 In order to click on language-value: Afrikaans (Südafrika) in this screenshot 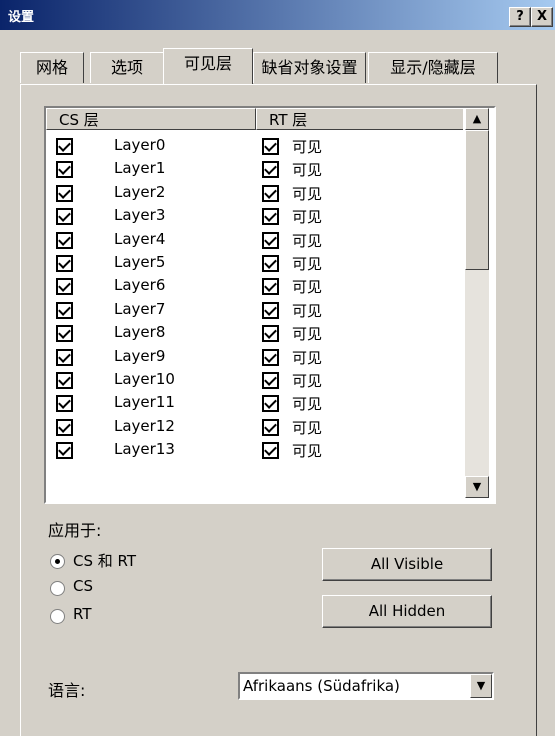, I will do `click(321, 686)`.